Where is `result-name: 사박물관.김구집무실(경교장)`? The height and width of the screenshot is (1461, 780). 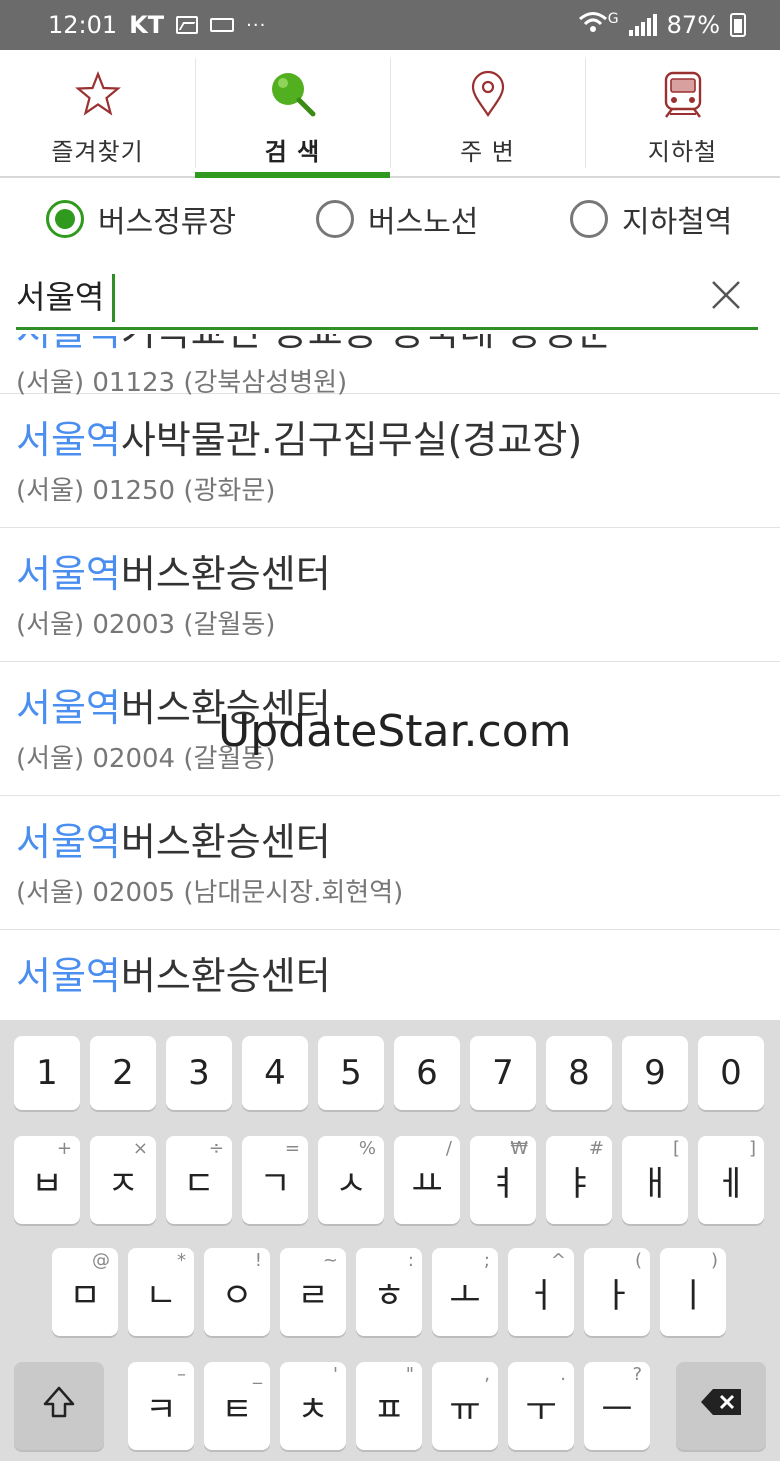
result-name: 사박물관.김구집무실(경교장) is located at coordinates (351, 440).